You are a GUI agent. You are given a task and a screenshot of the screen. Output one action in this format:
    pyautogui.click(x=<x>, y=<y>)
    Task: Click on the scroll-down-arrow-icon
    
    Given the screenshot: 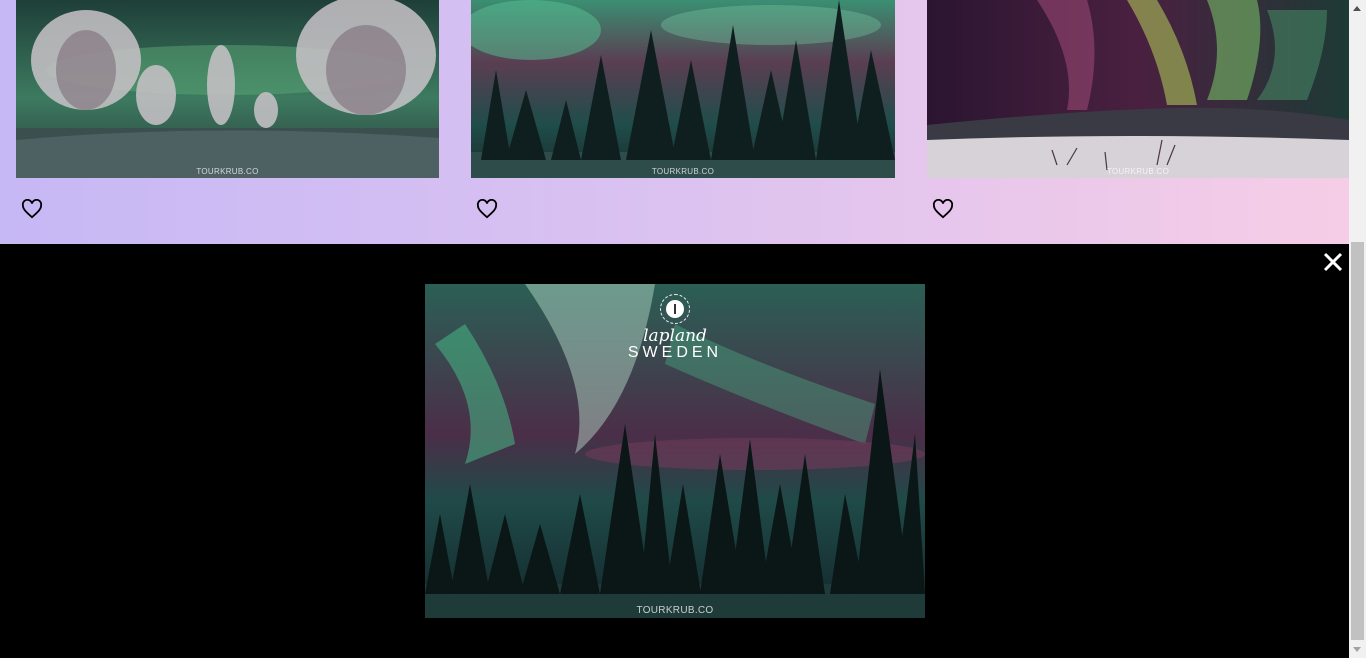 What is the action you would take?
    pyautogui.click(x=1357, y=649)
    